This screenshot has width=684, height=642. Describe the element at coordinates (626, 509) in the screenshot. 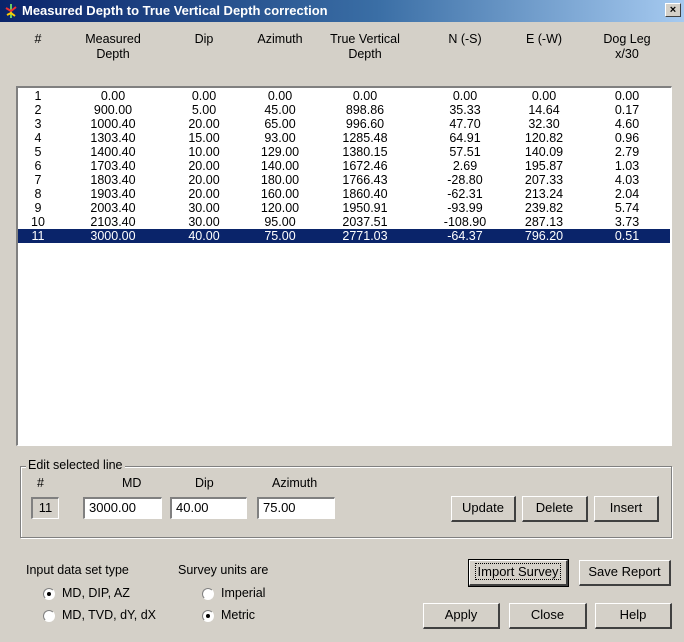

I see `insert-button: Insert` at that location.